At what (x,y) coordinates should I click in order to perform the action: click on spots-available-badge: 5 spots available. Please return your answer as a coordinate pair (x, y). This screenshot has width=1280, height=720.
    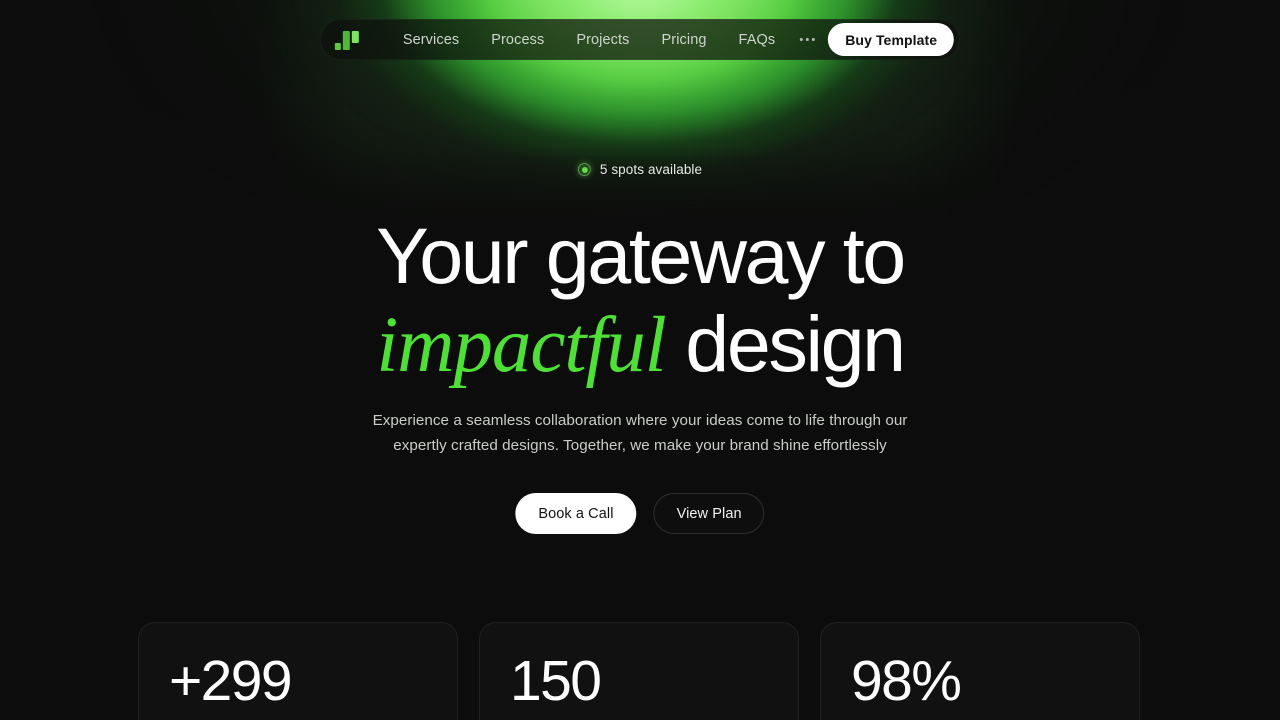
    Looking at the image, I should click on (640, 169).